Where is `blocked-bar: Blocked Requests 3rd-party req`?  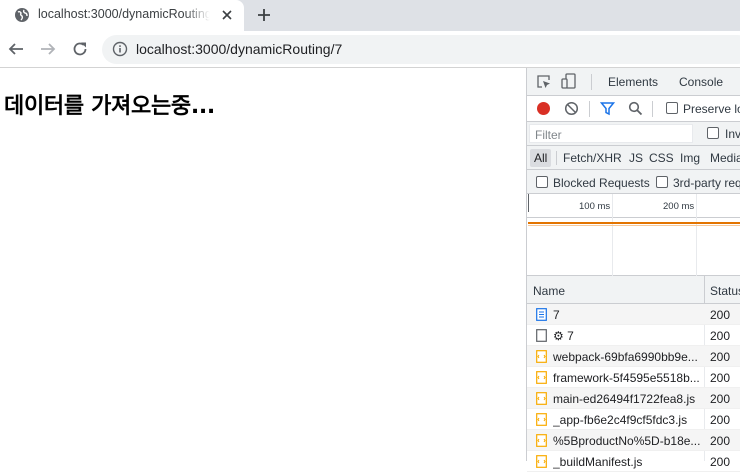 blocked-bar: Blocked Requests 3rd-party req is located at coordinates (633, 182).